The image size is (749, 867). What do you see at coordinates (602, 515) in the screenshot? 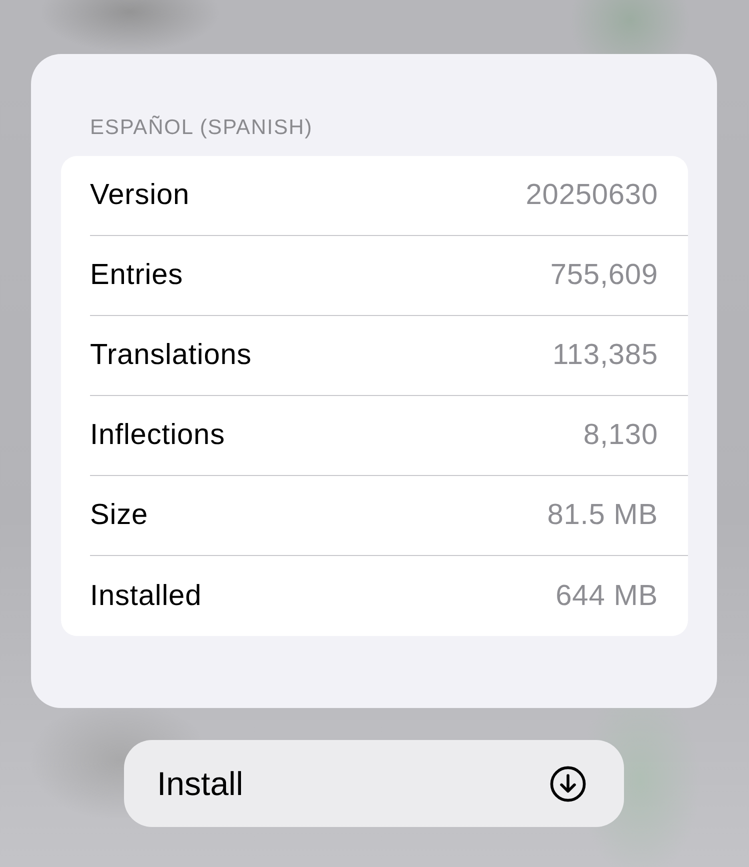
I see `row-value: 81.5 MB` at bounding box center [602, 515].